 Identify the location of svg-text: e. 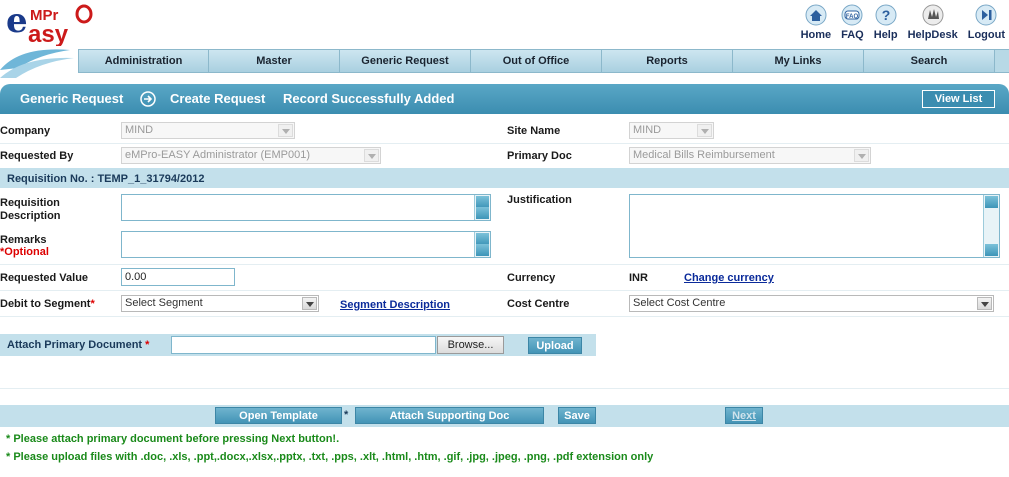
(17, 21).